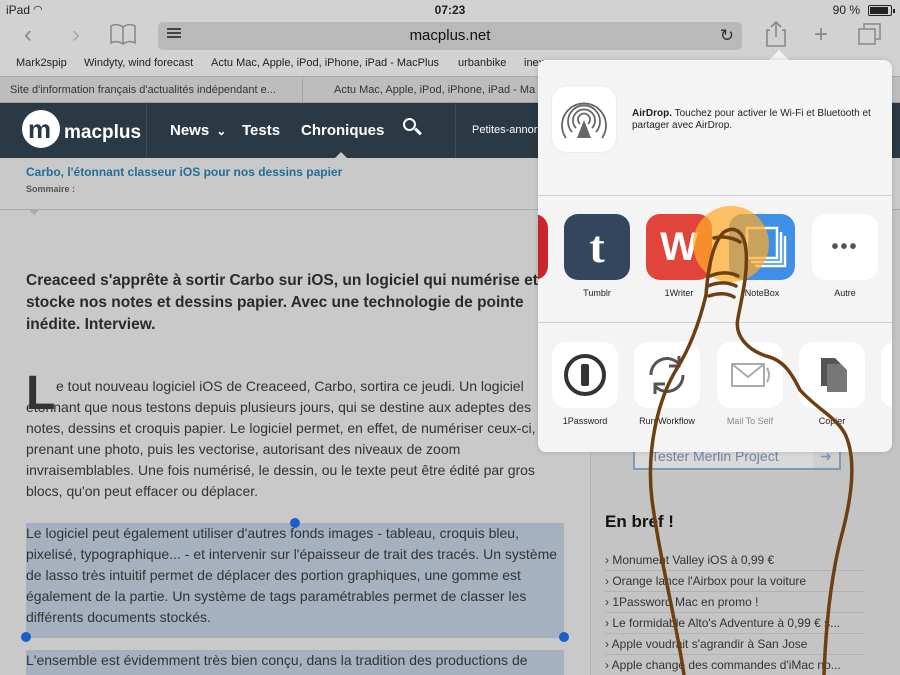 This screenshot has width=900, height=675. What do you see at coordinates (886, 375) in the screenshot?
I see `share-action-partial-icon` at bounding box center [886, 375].